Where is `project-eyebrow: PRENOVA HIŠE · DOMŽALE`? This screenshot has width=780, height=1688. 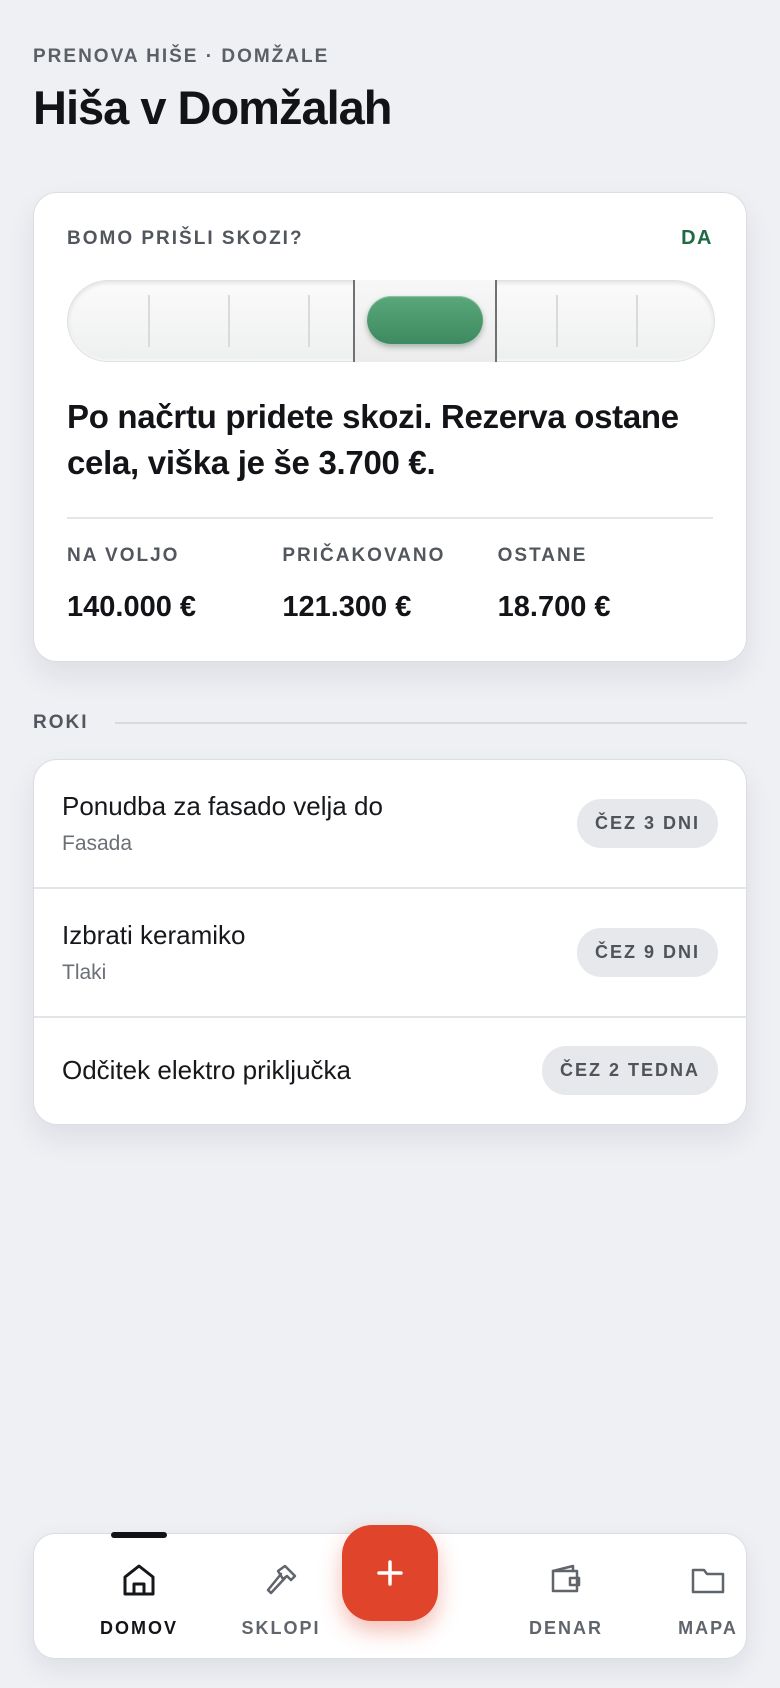 project-eyebrow: PRENOVA HIŠE · DOMŽALE is located at coordinates (181, 56).